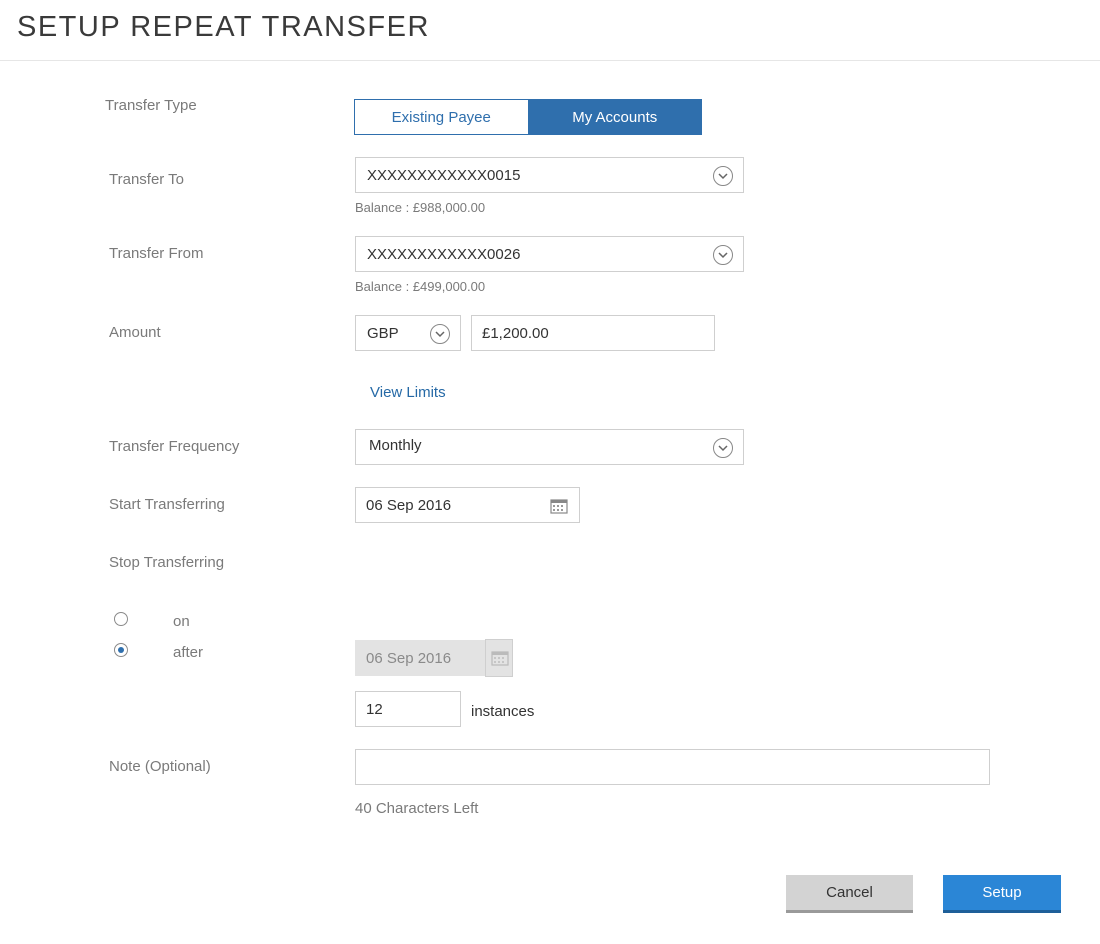 The height and width of the screenshot is (944, 1100). What do you see at coordinates (593, 333) in the screenshot?
I see `amount-input: £1,200.00` at bounding box center [593, 333].